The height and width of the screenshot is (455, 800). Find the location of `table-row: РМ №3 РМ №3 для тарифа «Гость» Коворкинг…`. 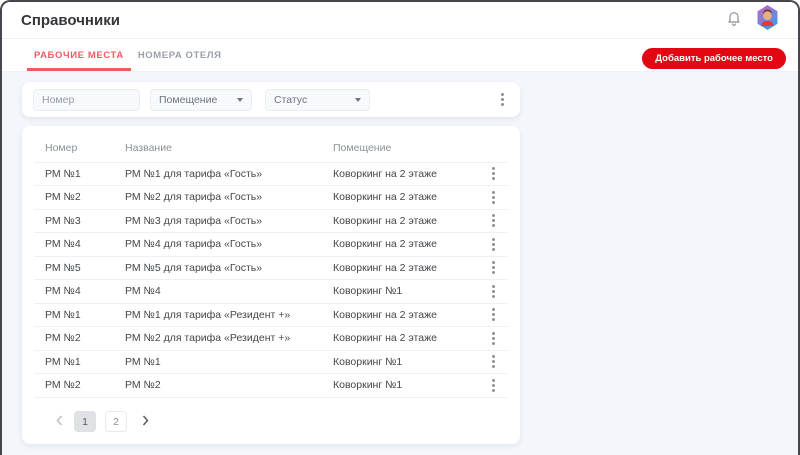

table-row: РМ №3 РМ №3 для тарифа «Гость» Коворкинг… is located at coordinates (271, 221).